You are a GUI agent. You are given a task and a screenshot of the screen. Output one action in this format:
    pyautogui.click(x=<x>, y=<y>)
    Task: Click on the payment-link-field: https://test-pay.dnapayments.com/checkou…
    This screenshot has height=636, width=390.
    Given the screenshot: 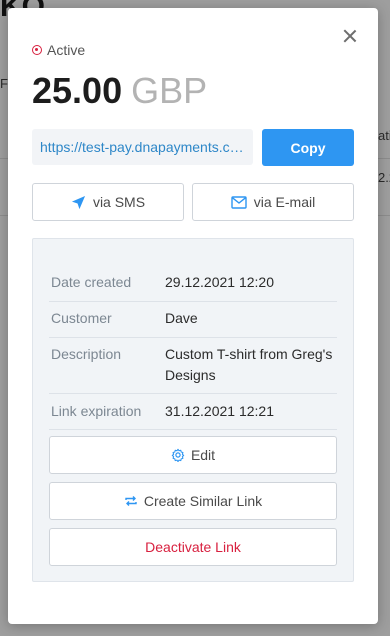 What is the action you would take?
    pyautogui.click(x=142, y=147)
    